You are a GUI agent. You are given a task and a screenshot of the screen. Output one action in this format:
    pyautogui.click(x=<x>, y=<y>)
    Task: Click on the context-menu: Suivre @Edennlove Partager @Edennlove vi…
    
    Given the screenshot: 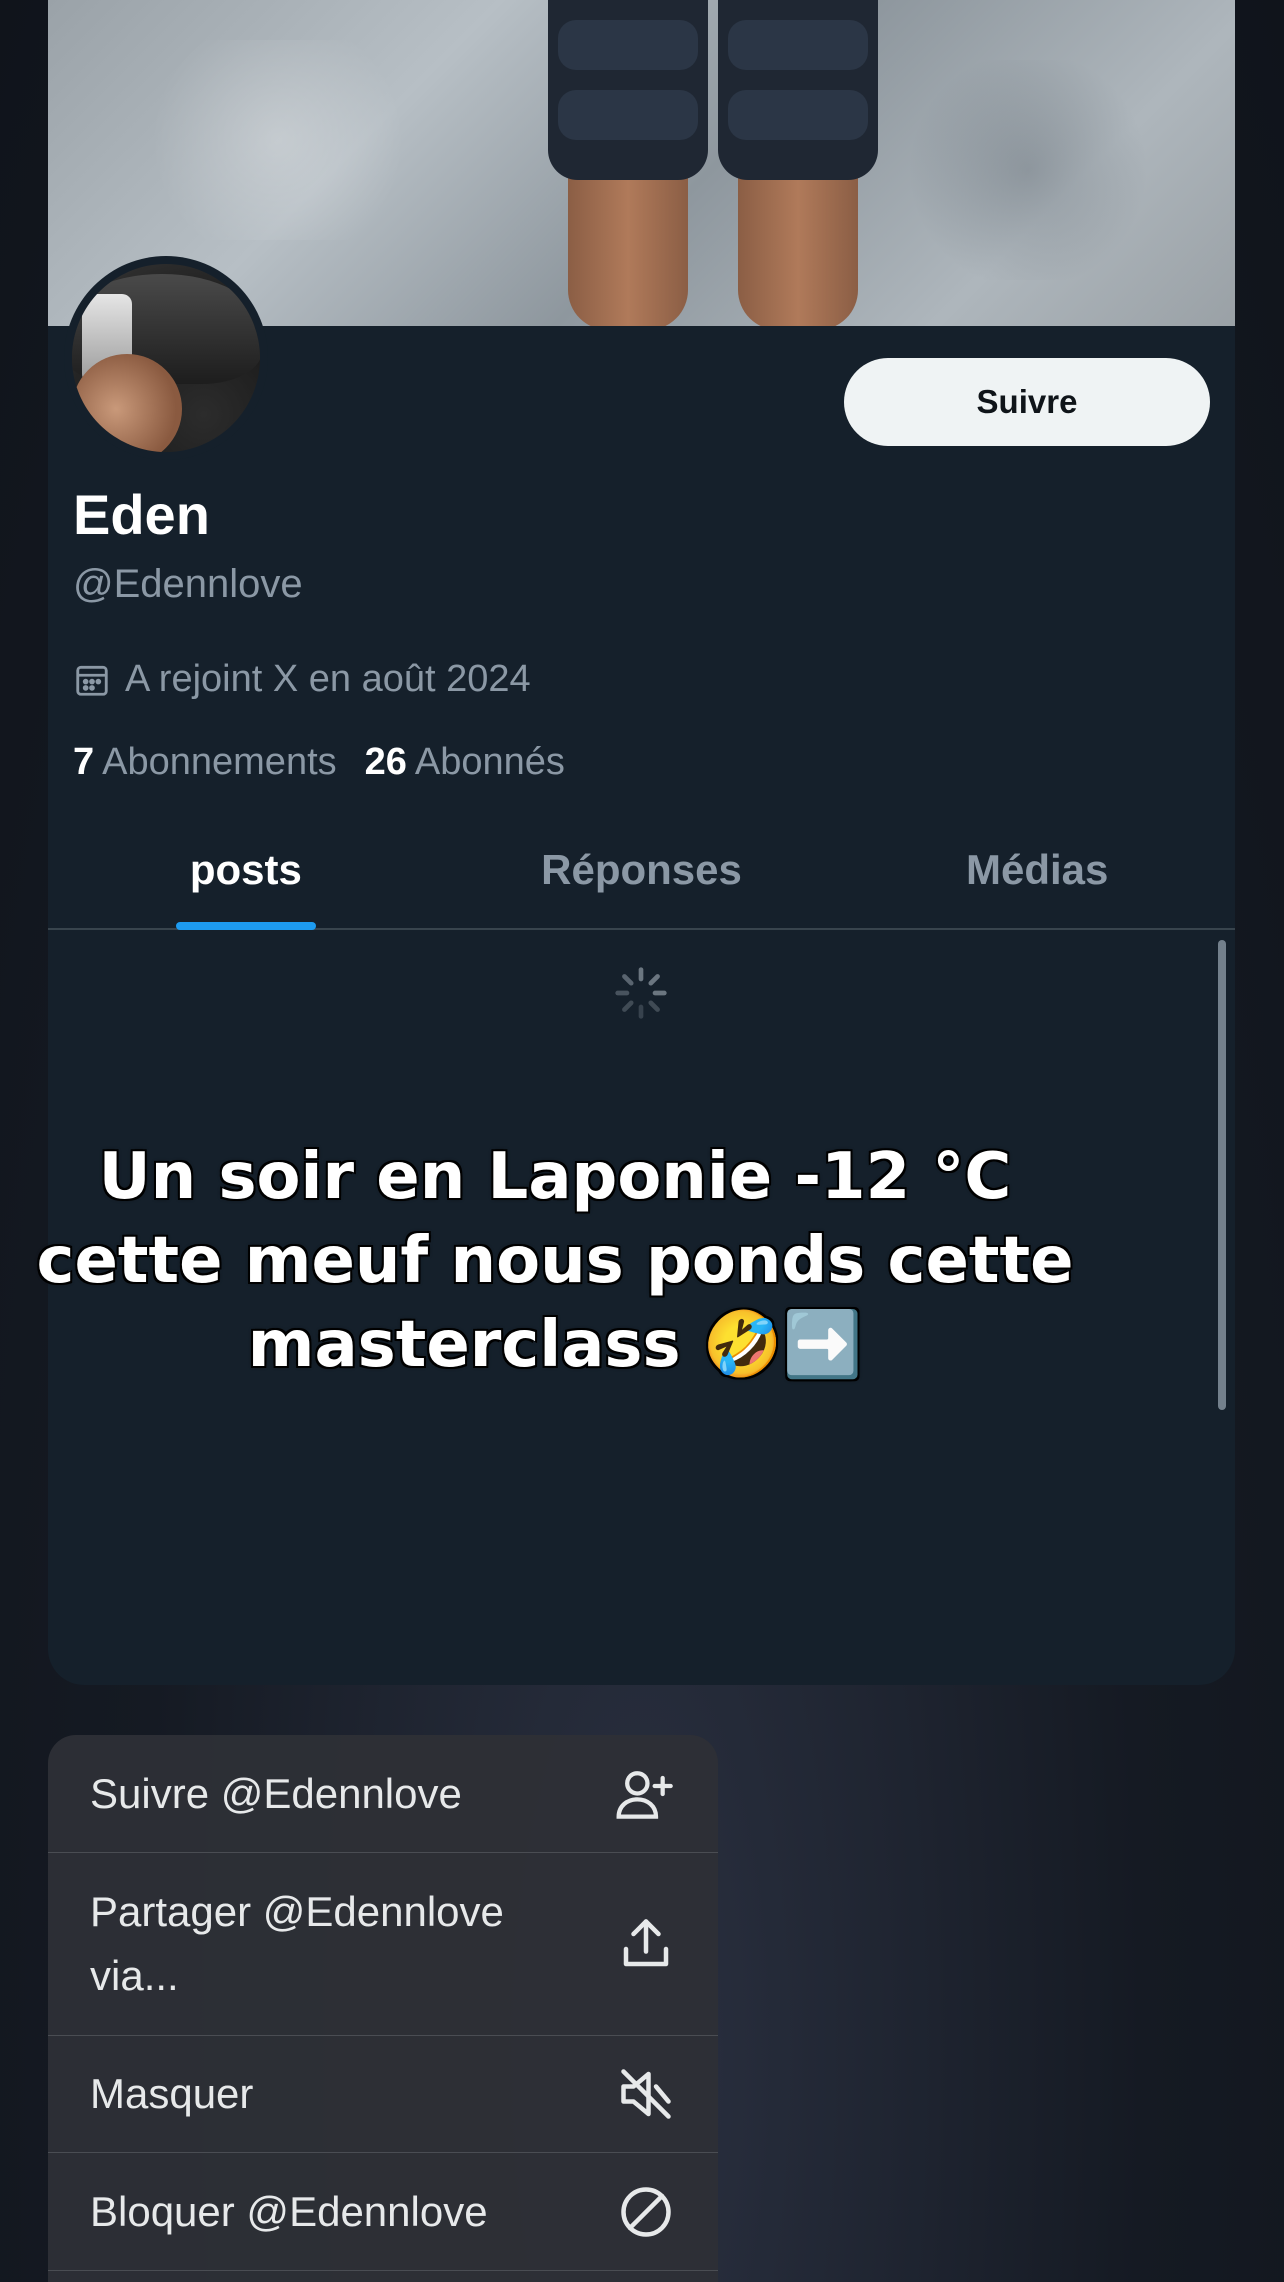 What is the action you would take?
    pyautogui.click(x=383, y=2008)
    